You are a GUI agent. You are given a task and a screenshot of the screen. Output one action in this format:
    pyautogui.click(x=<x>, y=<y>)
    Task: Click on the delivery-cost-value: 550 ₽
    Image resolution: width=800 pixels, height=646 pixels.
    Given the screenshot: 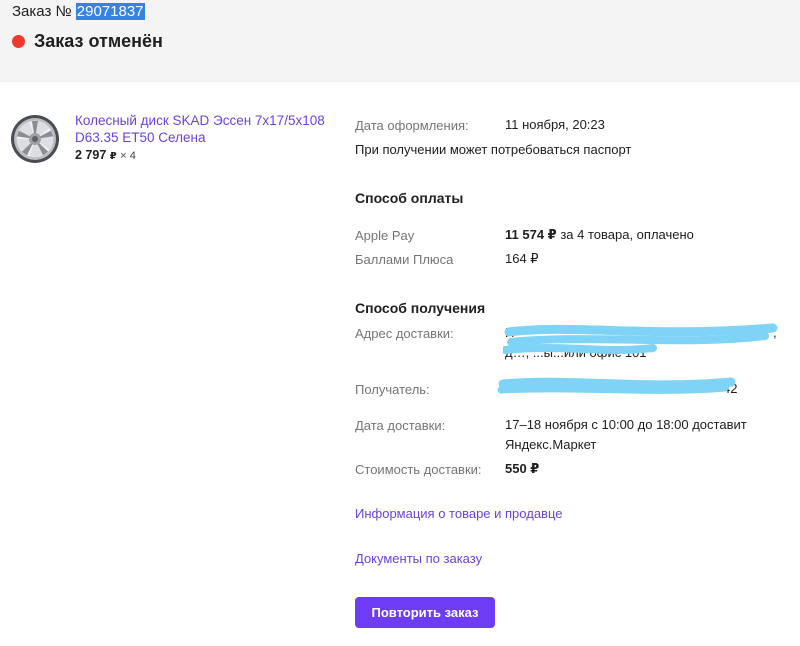 What is the action you would take?
    pyautogui.click(x=522, y=468)
    